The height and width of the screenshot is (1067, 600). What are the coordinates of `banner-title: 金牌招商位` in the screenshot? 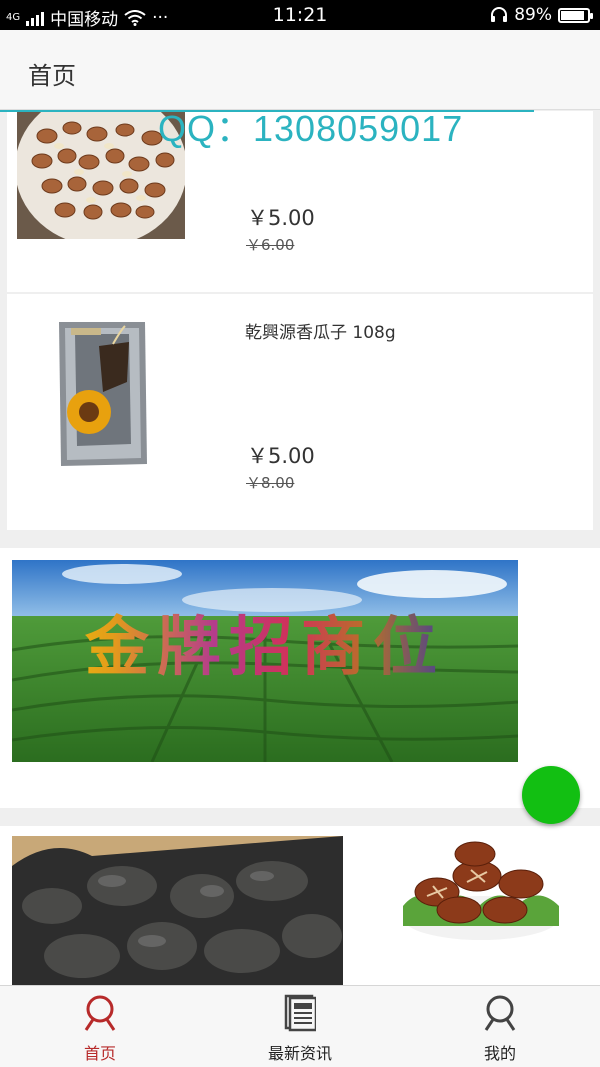 It's located at (265, 642).